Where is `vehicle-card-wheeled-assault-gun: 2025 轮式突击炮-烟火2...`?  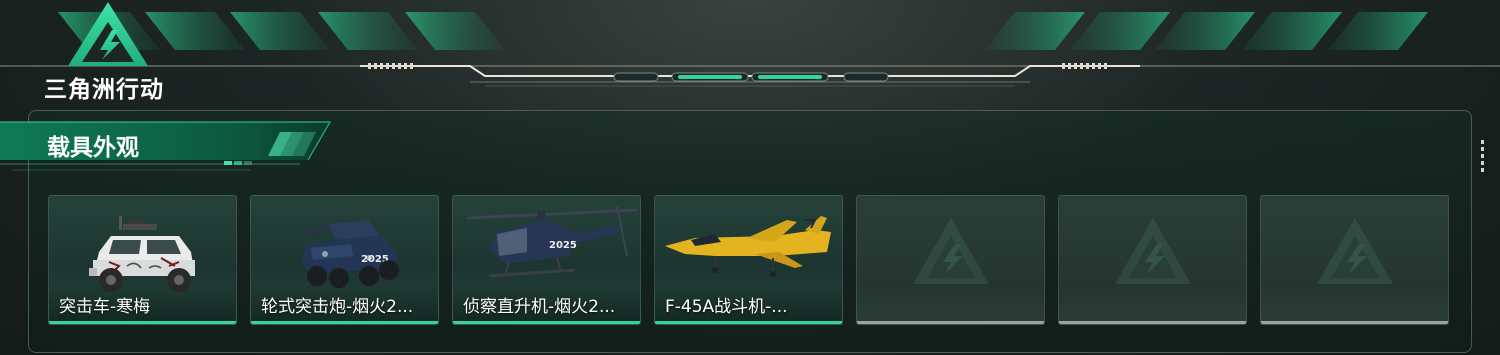 vehicle-card-wheeled-assault-gun: 2025 轮式突击炮-烟火2... is located at coordinates (344, 260).